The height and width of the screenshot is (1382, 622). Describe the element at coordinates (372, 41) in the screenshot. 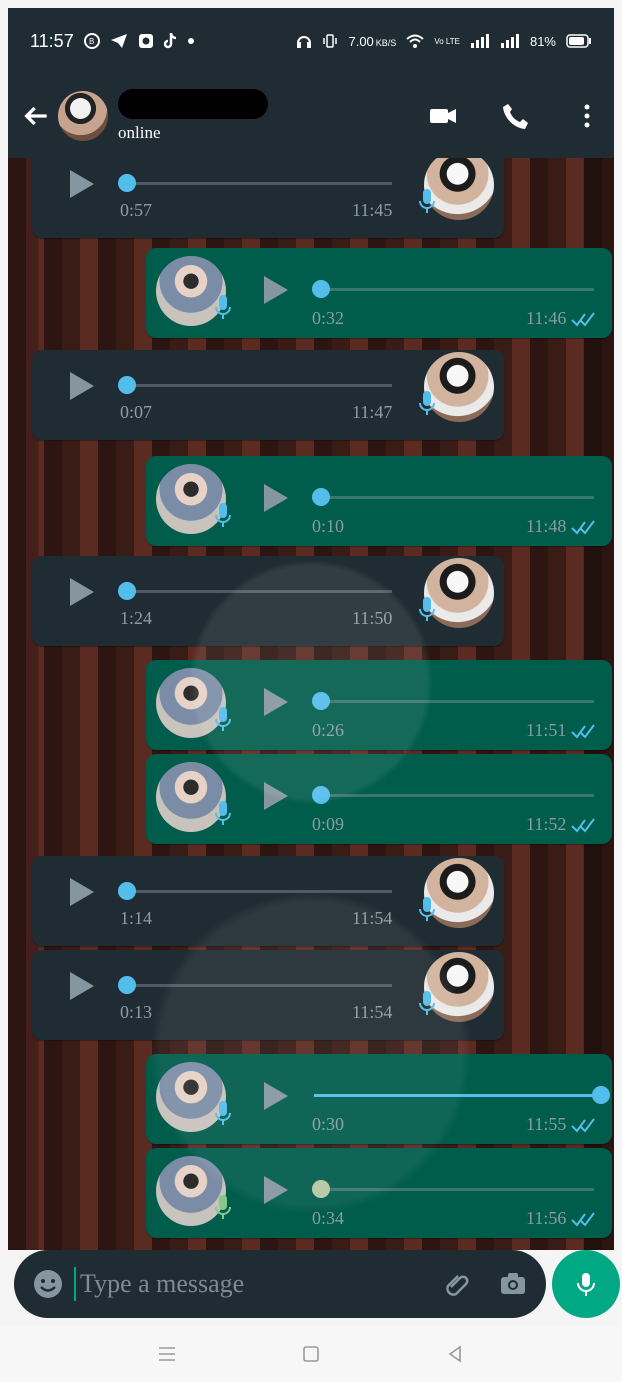

I see `net-speed: 7.00 KB/S` at that location.